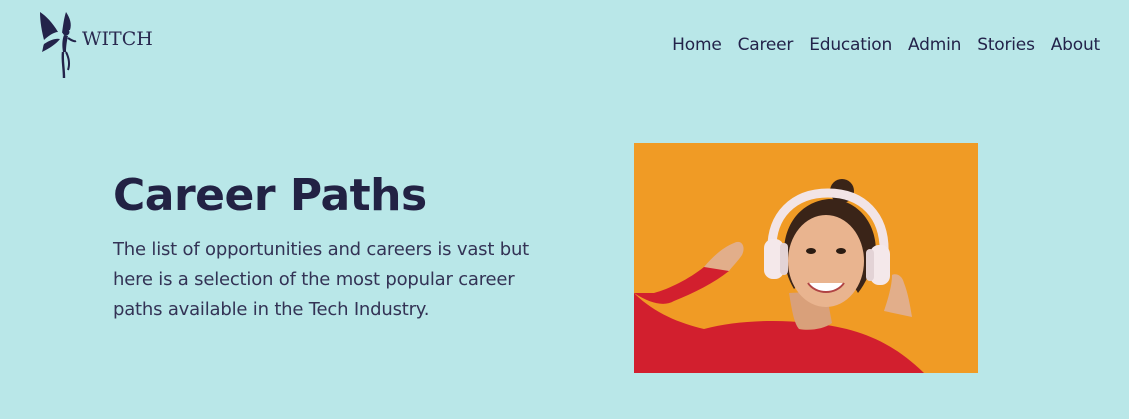 The width and height of the screenshot is (1129, 419). Describe the element at coordinates (117, 39) in the screenshot. I see `logo-text: WITCH` at that location.